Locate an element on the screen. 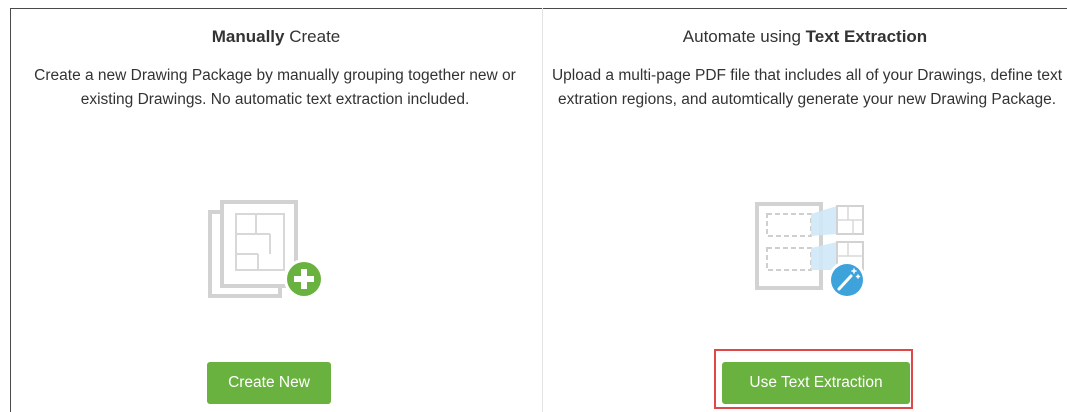 This screenshot has width=1067, height=412. automate-title-strong: Text Extraction is located at coordinates (866, 36).